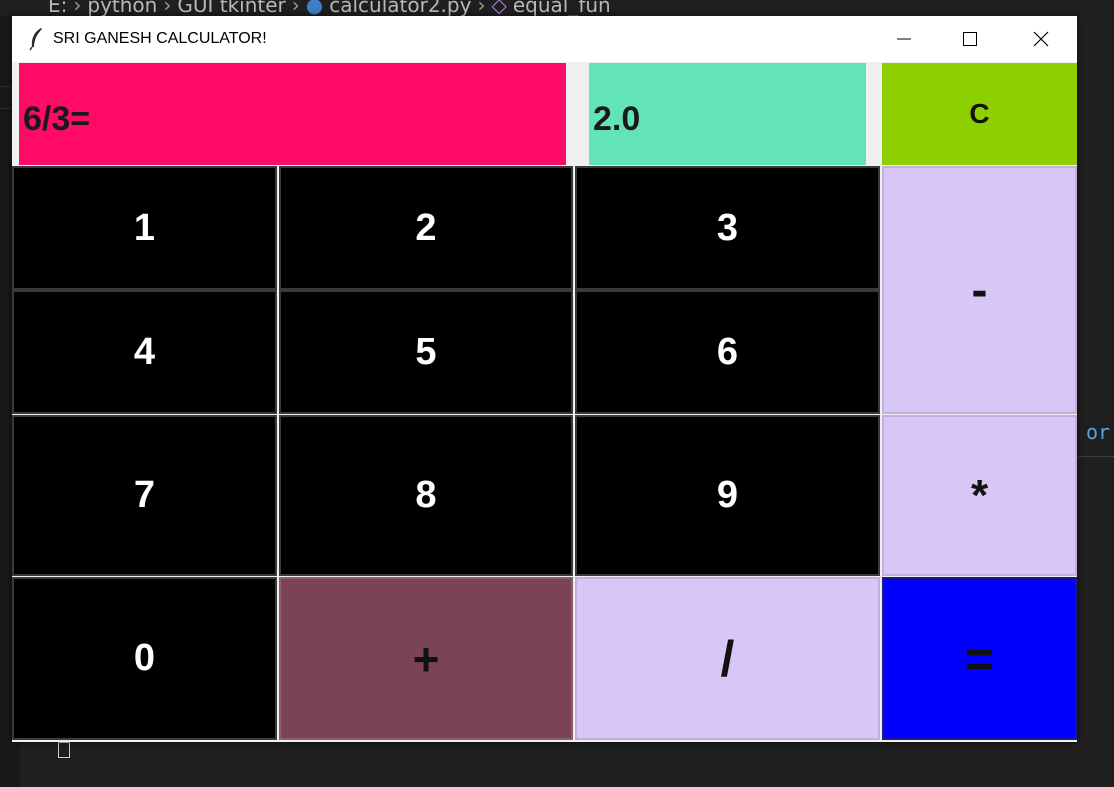 The image size is (1114, 787). I want to click on divide-button: /, so click(727, 658).